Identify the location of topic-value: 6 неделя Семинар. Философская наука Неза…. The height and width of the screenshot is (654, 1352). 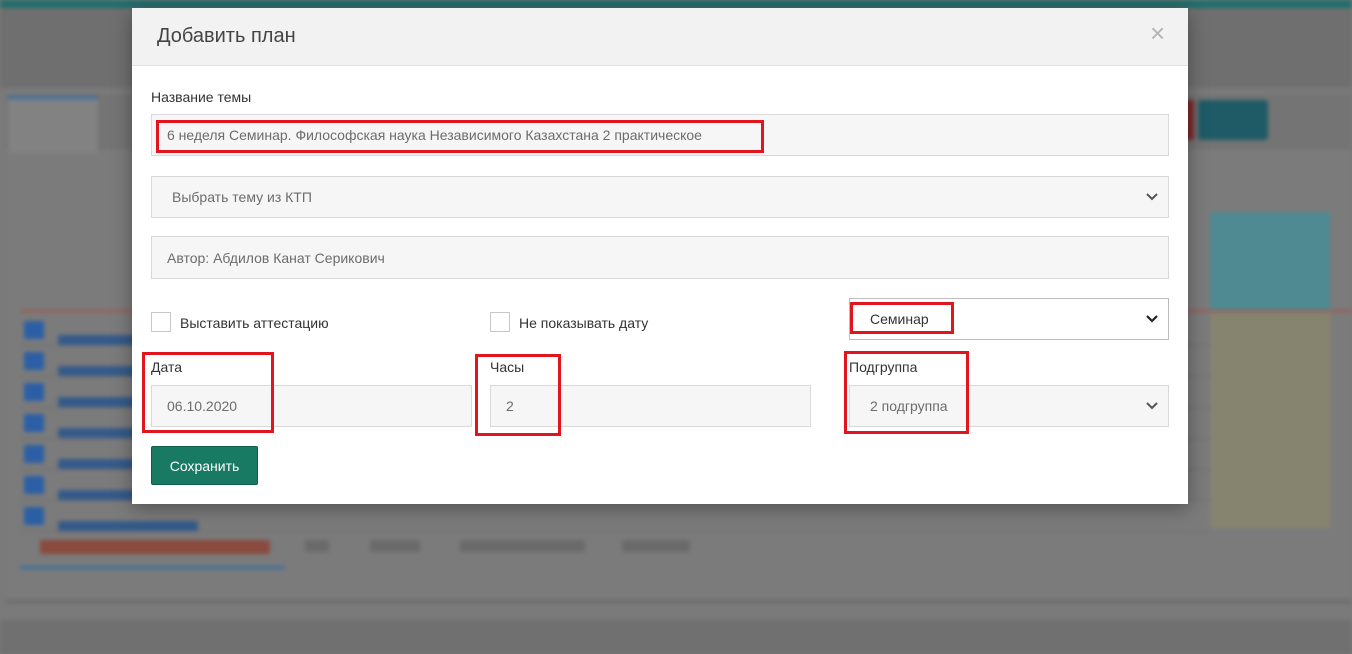
(434, 135).